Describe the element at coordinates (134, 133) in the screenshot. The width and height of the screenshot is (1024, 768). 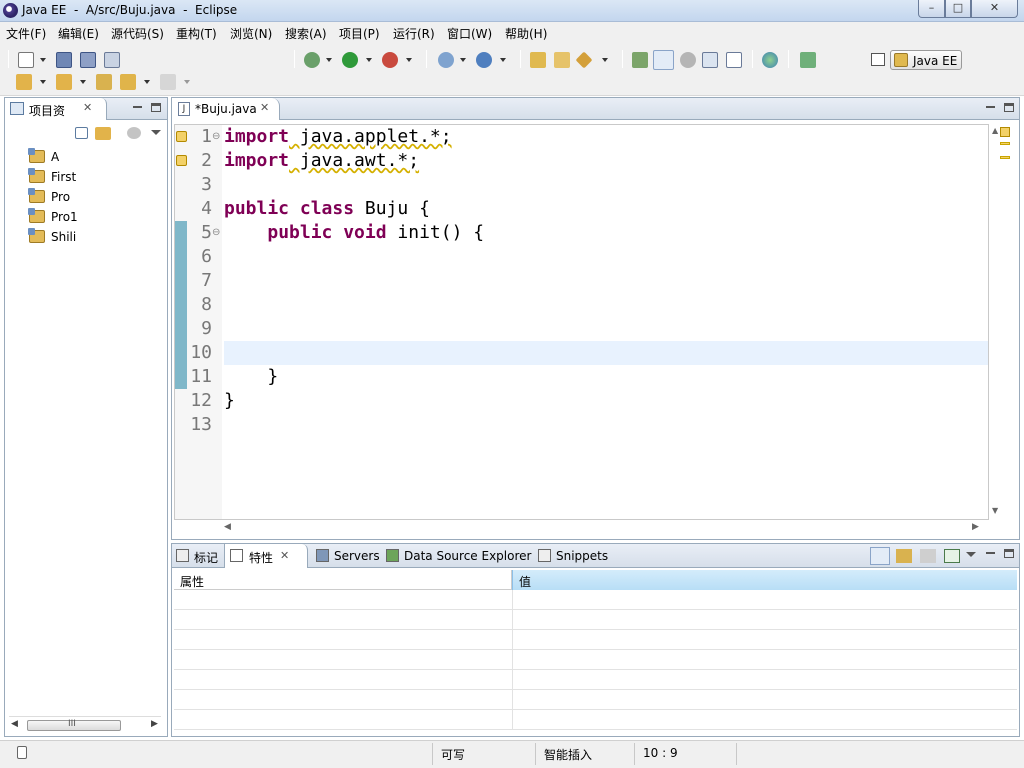
I see `view-filter-icon` at that location.